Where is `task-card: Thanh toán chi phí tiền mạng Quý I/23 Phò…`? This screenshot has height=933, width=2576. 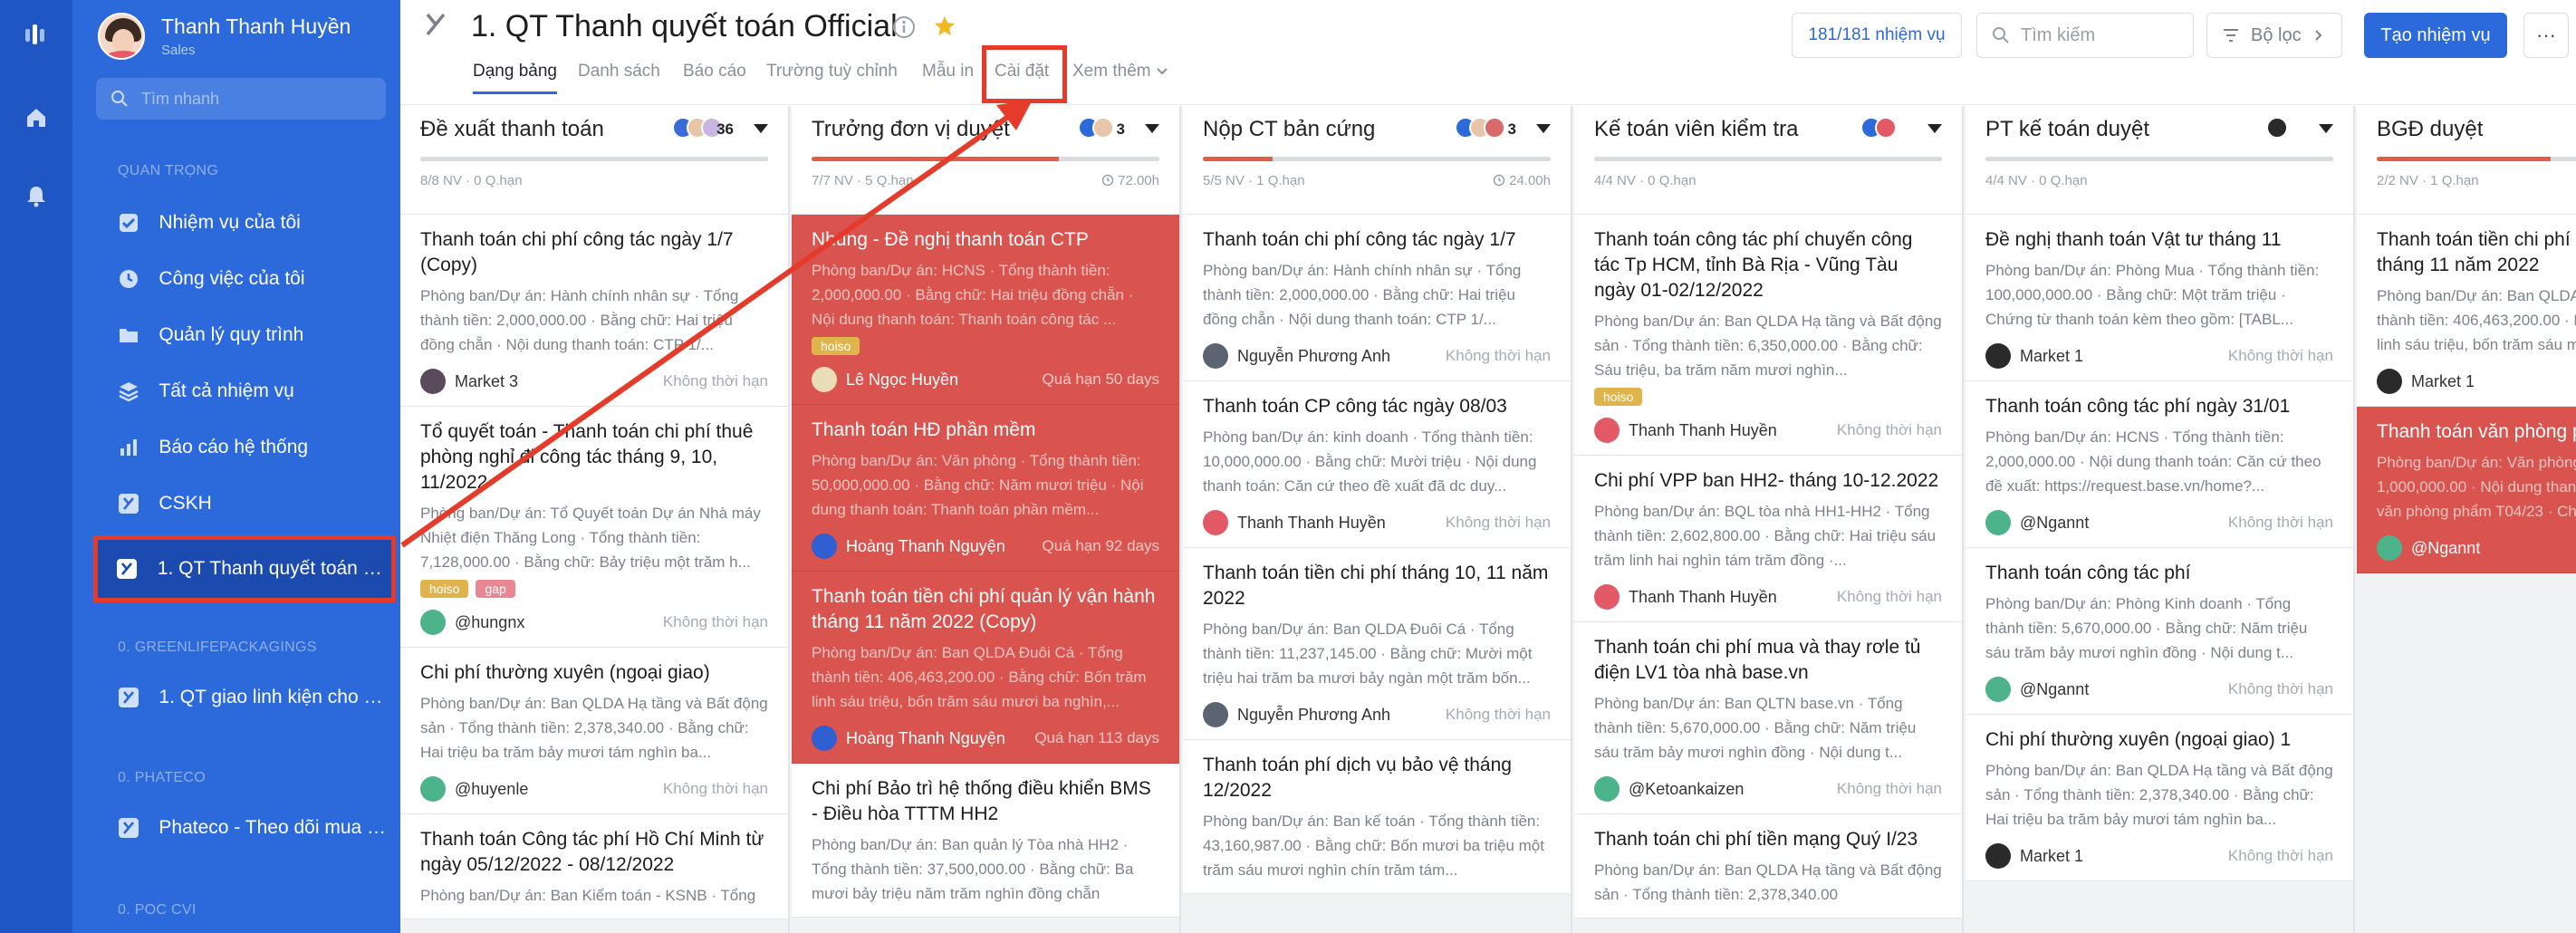
task-card: Thanh toán chi phí tiền mạng Quý I/23 Phò… is located at coordinates (1768, 866).